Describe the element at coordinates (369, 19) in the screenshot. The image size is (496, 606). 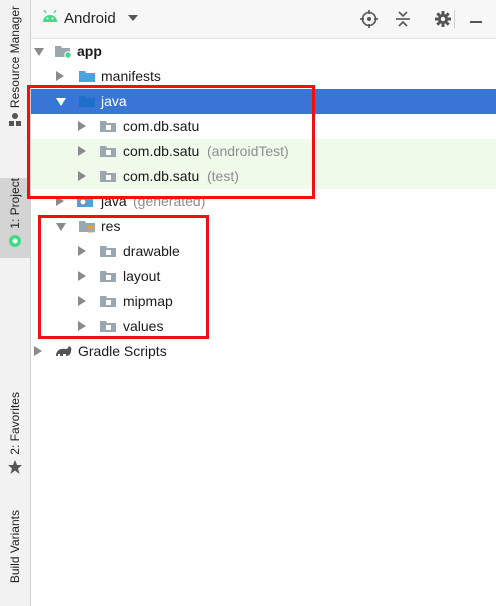
I see `locate-icon` at that location.